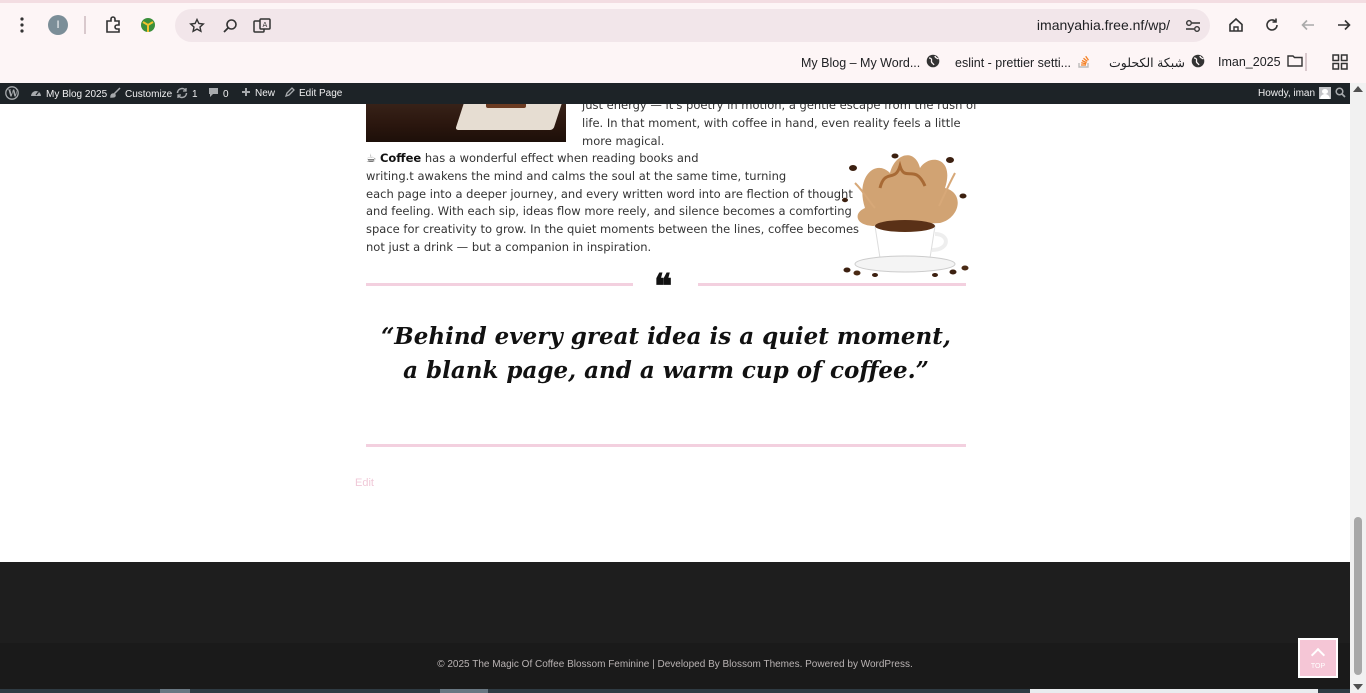  I want to click on admin-new: New, so click(258, 93).